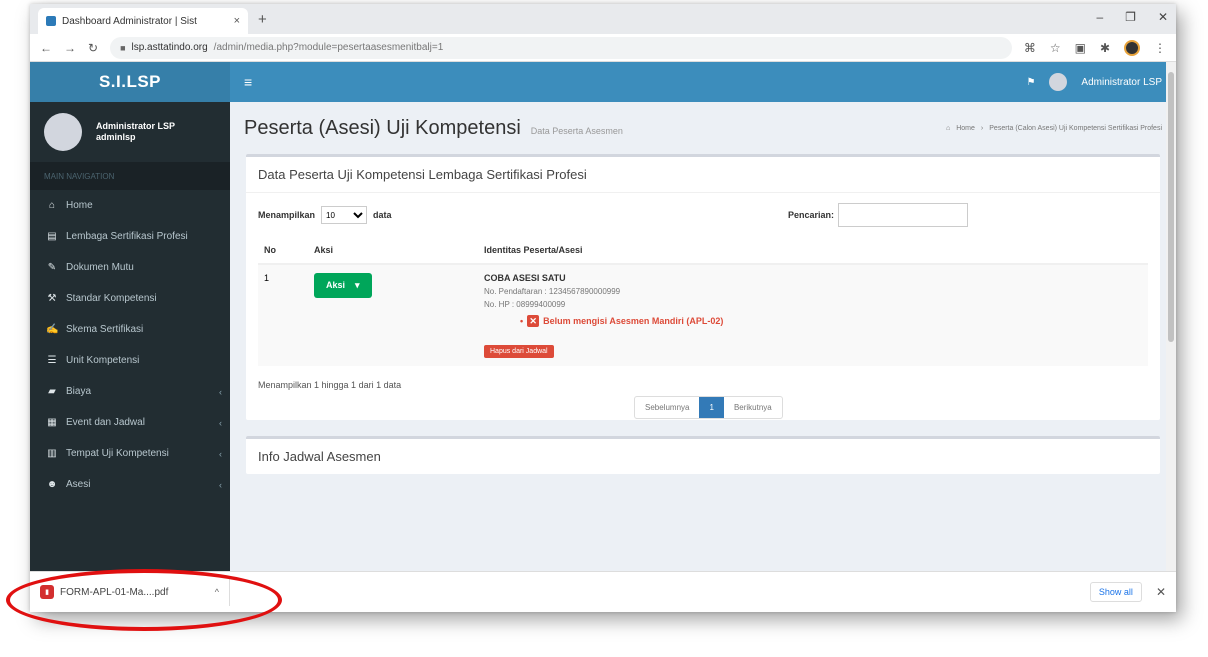 The height and width of the screenshot is (657, 1208). I want to click on show-all-button: Show all, so click(1115, 592).